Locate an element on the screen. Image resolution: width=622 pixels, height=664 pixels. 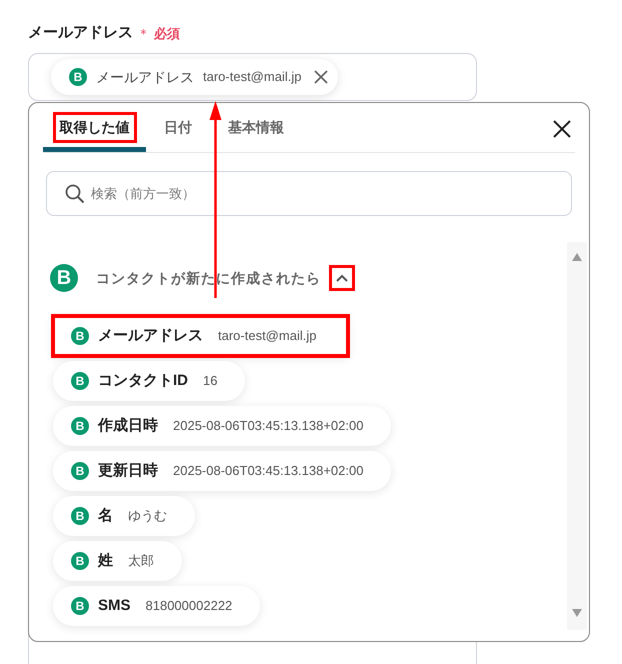
value-item: B メールアドレス taro-test@mail.jp is located at coordinates (200, 336).